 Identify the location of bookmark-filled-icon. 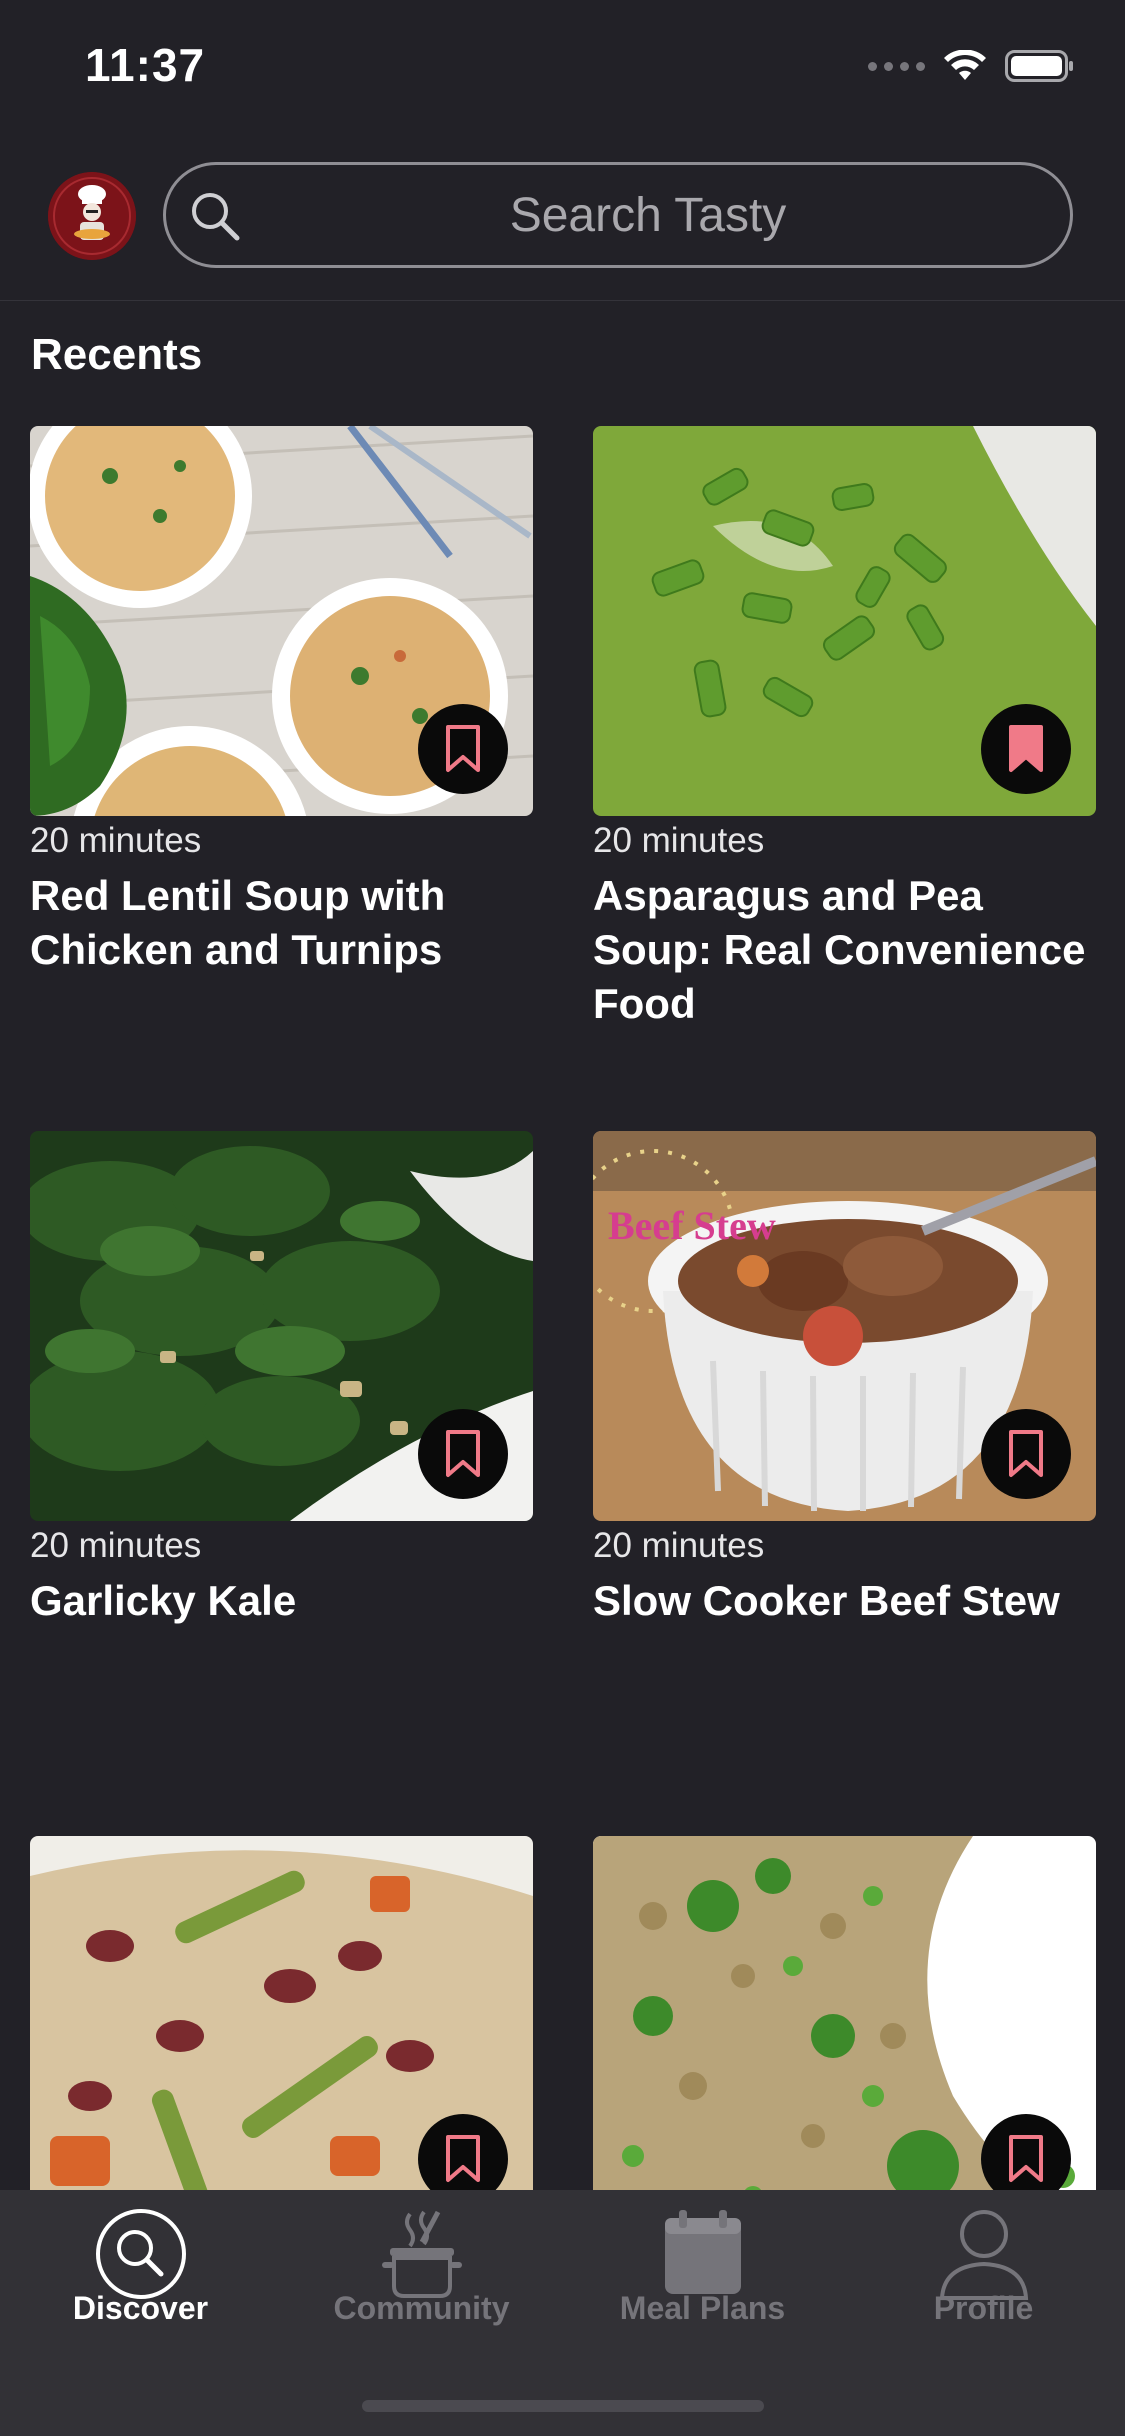
(1026, 748).